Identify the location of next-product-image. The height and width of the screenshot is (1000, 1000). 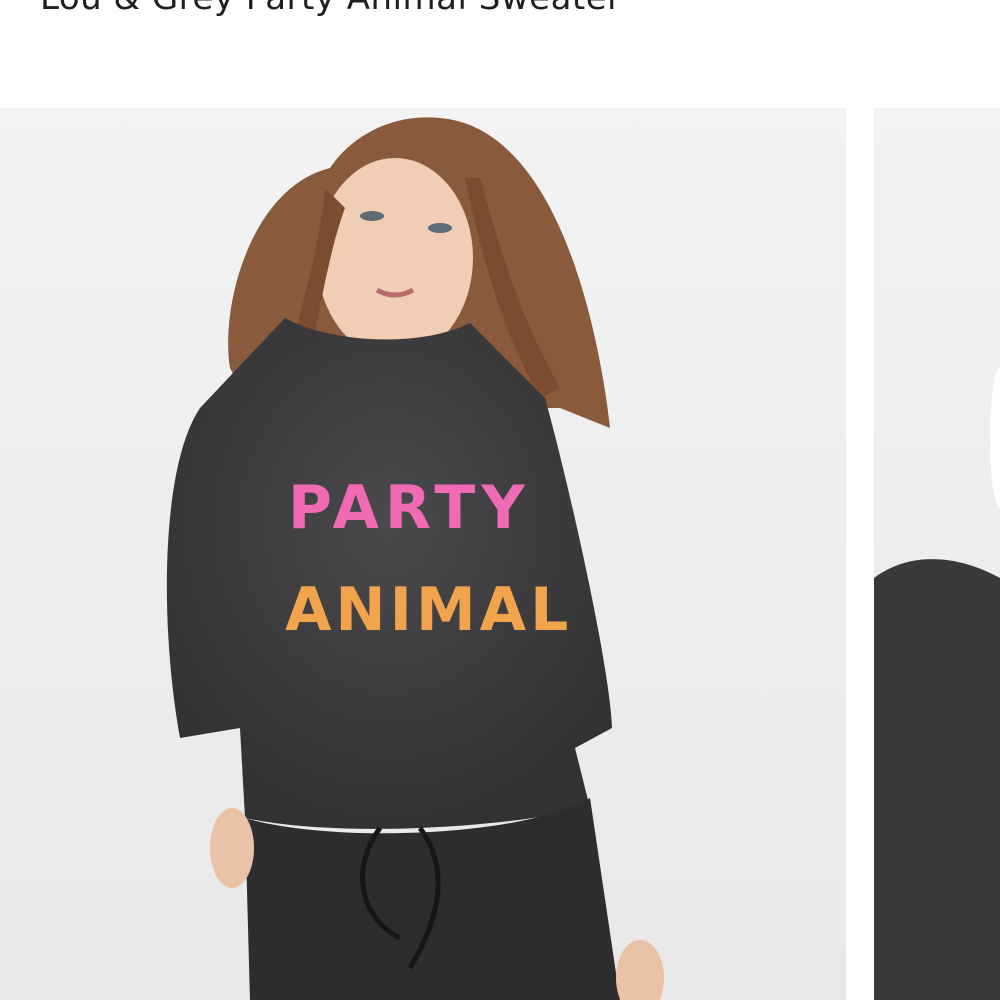
(937, 554).